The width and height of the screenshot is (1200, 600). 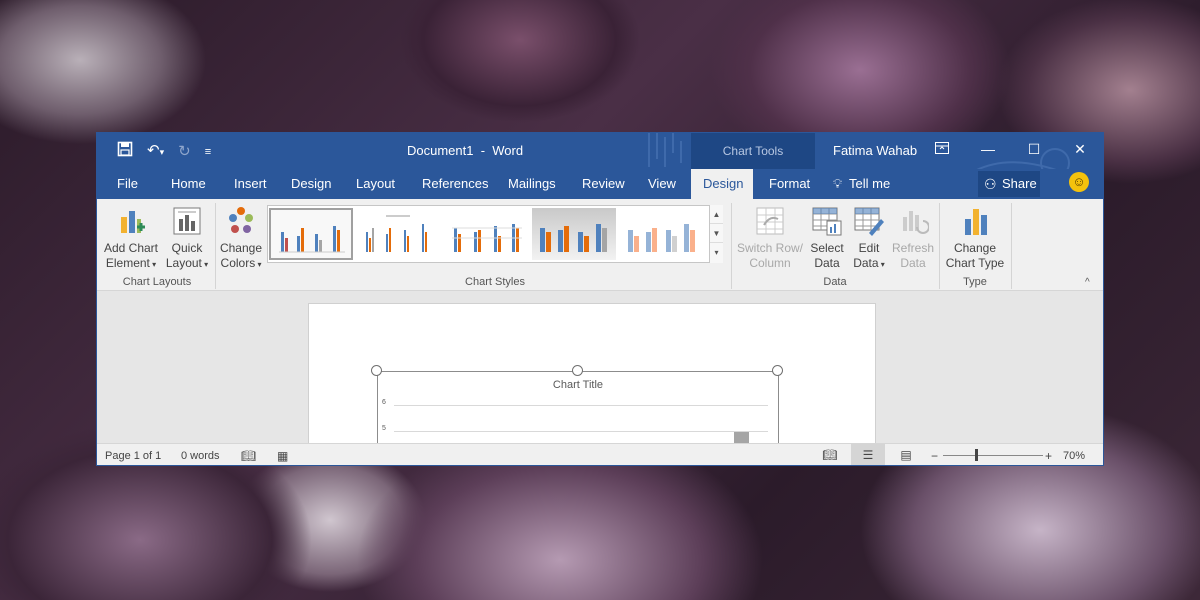 What do you see at coordinates (976, 222) in the screenshot?
I see `change-chart-type-icon` at bounding box center [976, 222].